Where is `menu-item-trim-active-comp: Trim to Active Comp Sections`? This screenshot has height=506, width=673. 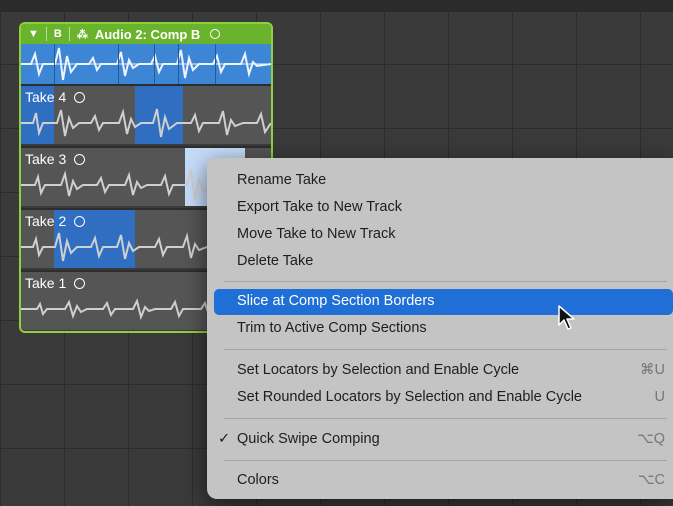 menu-item-trim-active-comp: Trim to Active Comp Sections is located at coordinates (443, 329).